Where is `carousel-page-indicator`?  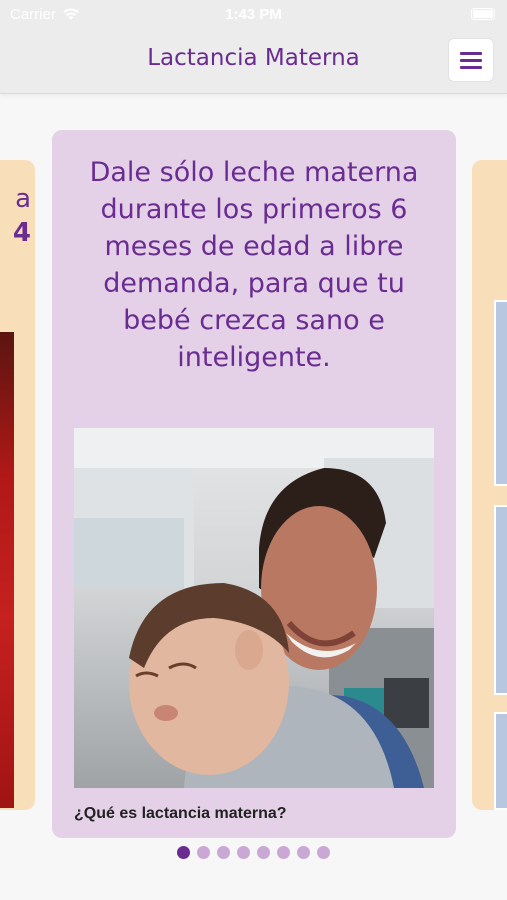
carousel-page-indicator is located at coordinates (253, 852).